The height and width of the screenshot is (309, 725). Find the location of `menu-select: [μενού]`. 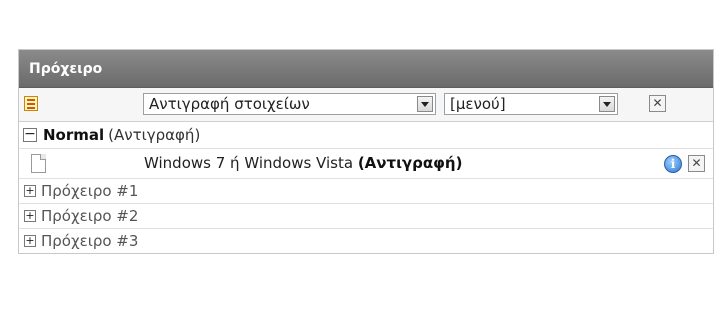

menu-select: [μενού] is located at coordinates (531, 104).